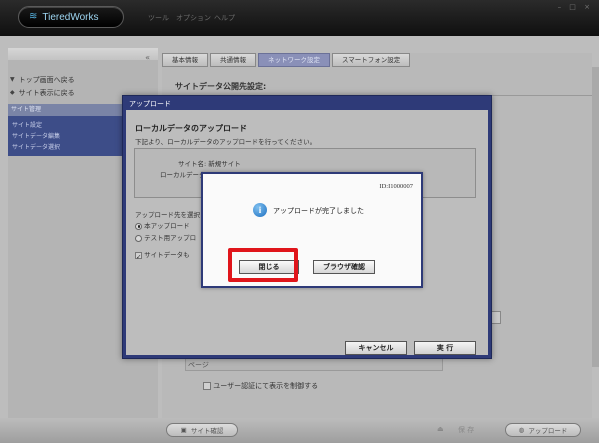  Describe the element at coordinates (138, 256) in the screenshot. I see `site-data-checkbox: ✓` at that location.